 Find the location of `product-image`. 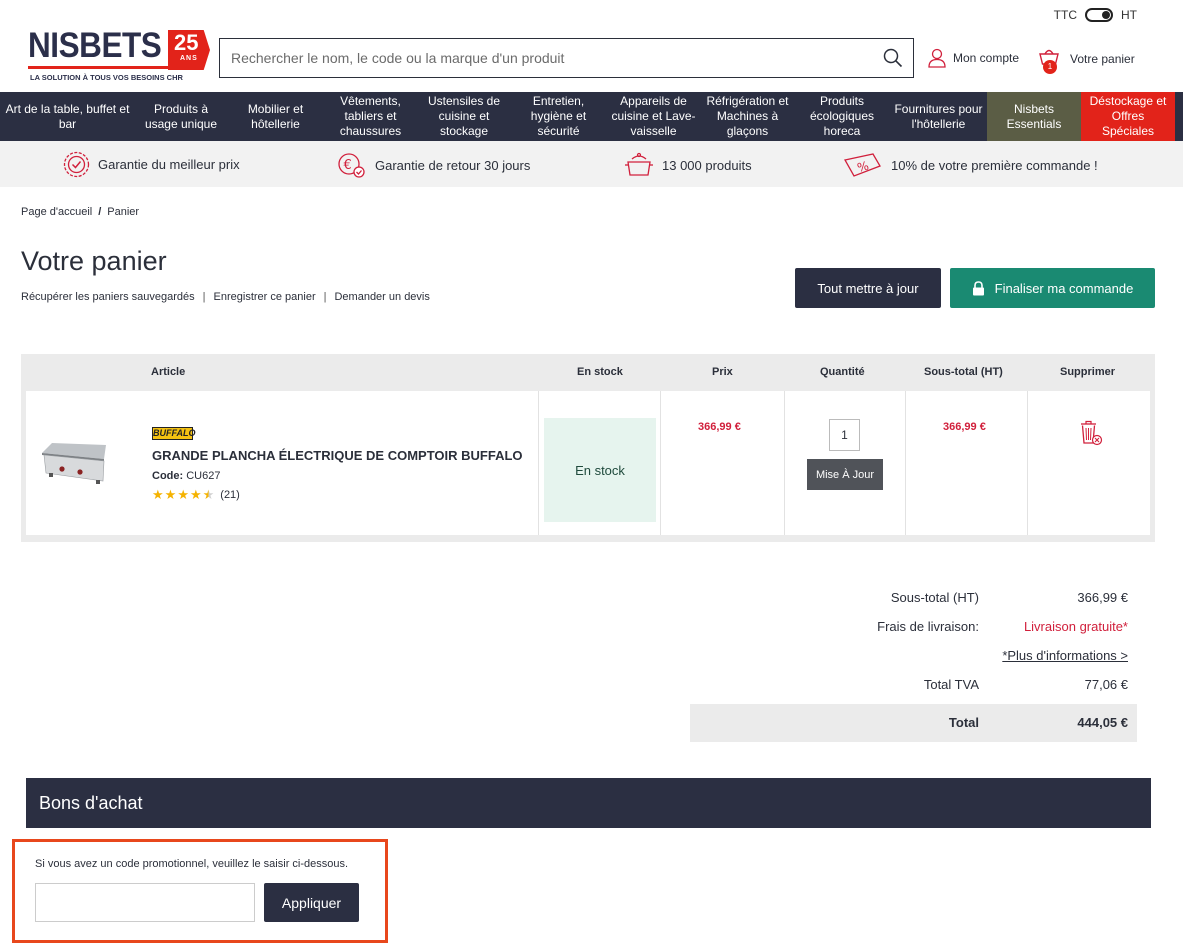

product-image is located at coordinates (74, 462).